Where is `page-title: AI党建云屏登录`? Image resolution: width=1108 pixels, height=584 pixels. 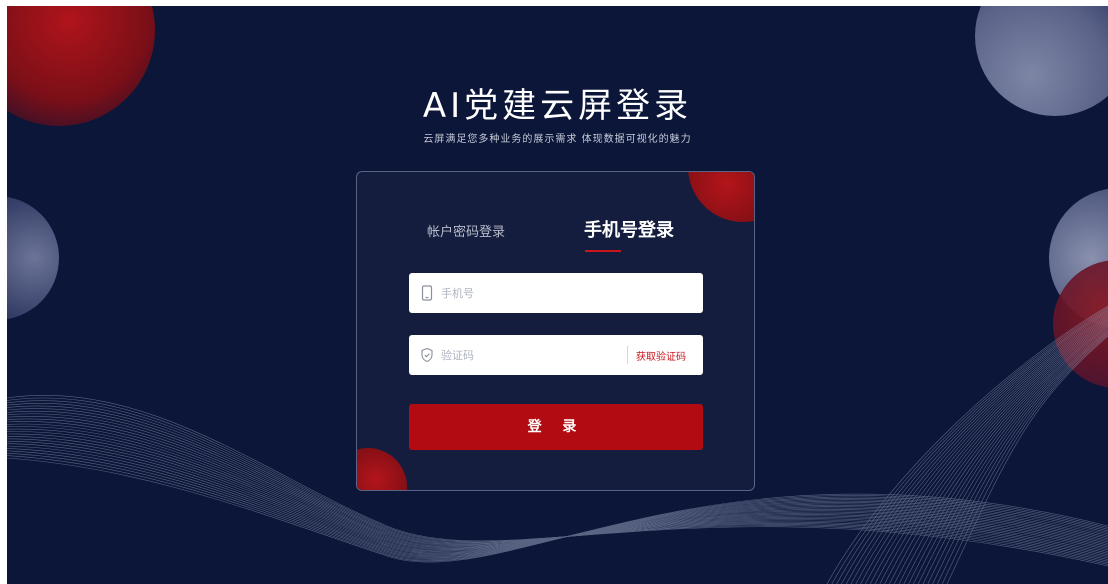
page-title: AI党建云屏登录 is located at coordinates (557, 106).